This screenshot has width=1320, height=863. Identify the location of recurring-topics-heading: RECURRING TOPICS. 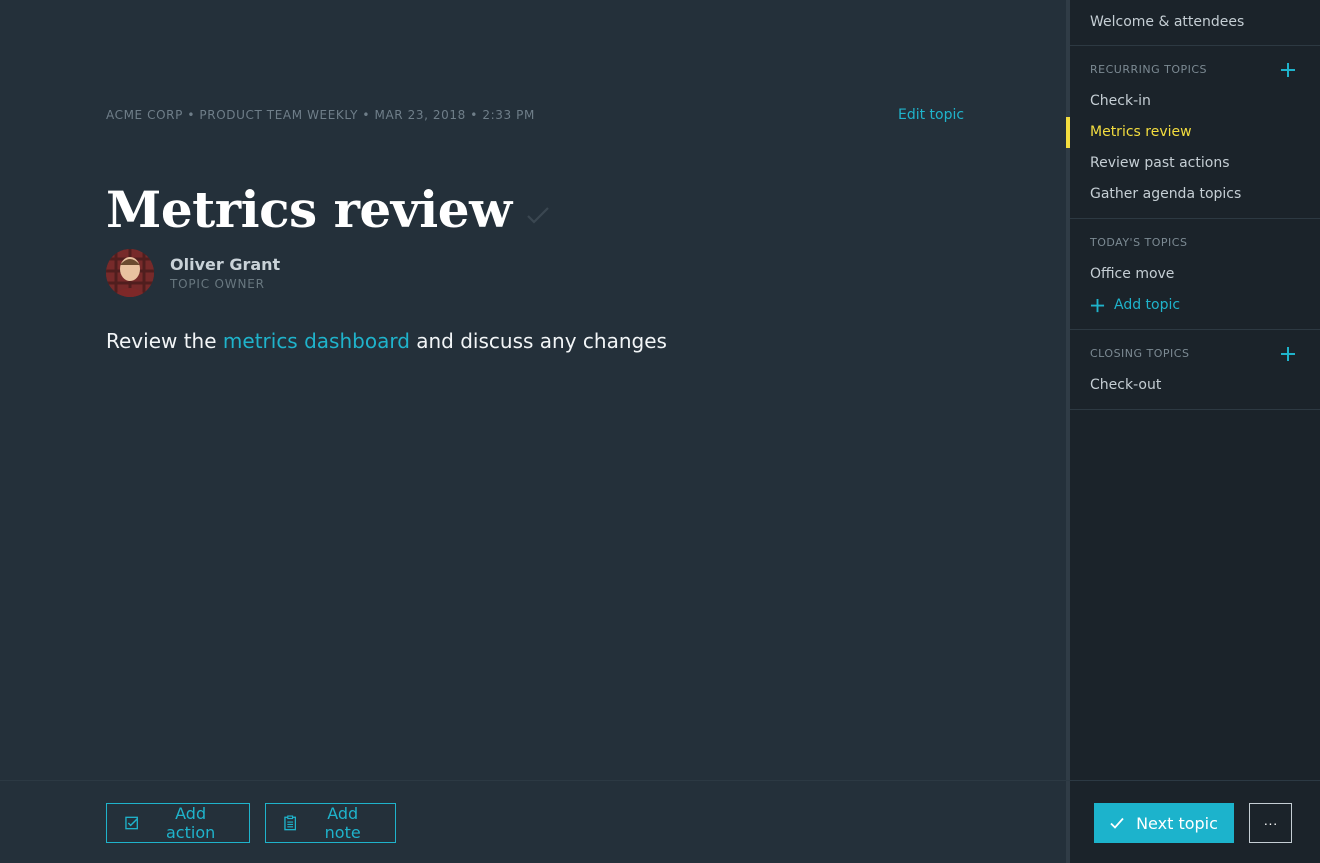
(1195, 66).